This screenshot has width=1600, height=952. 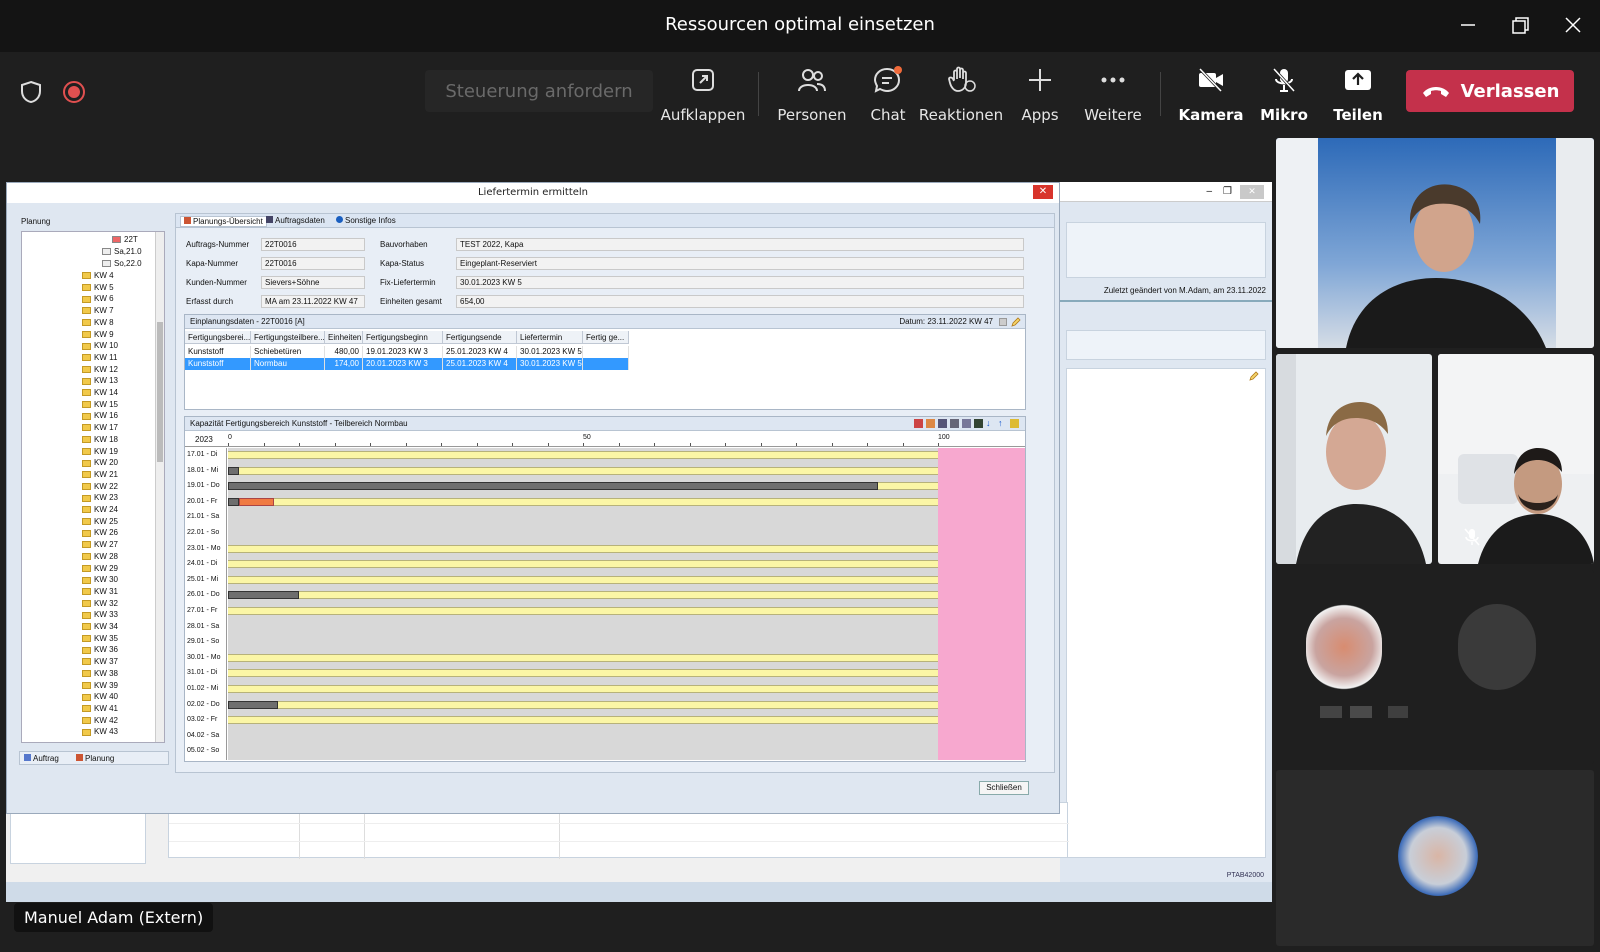 I want to click on tree-item-week: KW 28, so click(x=100, y=557).